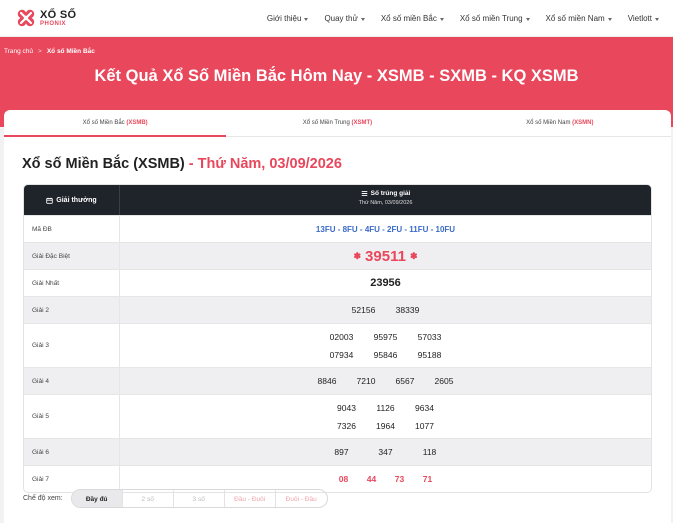  I want to click on prize-number: 95846, so click(385, 354).